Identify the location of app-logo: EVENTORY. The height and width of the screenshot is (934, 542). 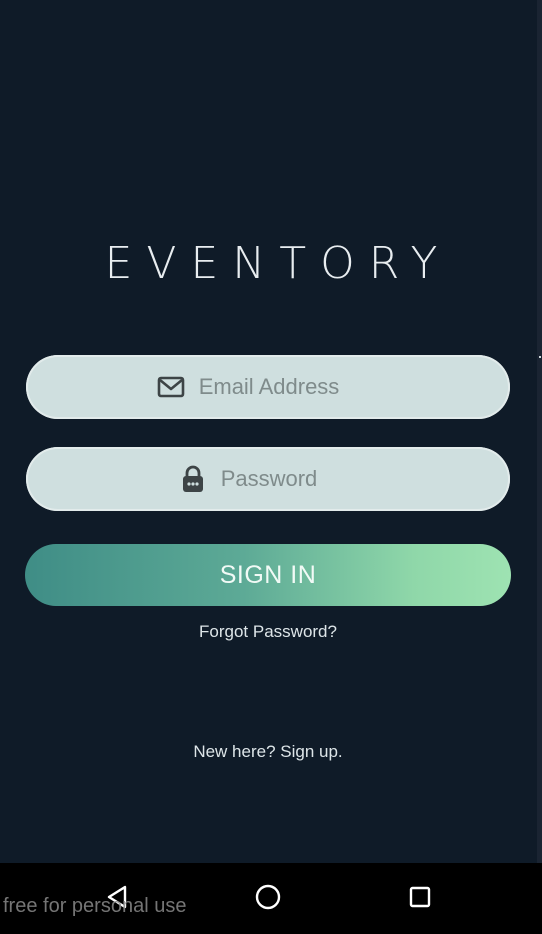
(278, 263).